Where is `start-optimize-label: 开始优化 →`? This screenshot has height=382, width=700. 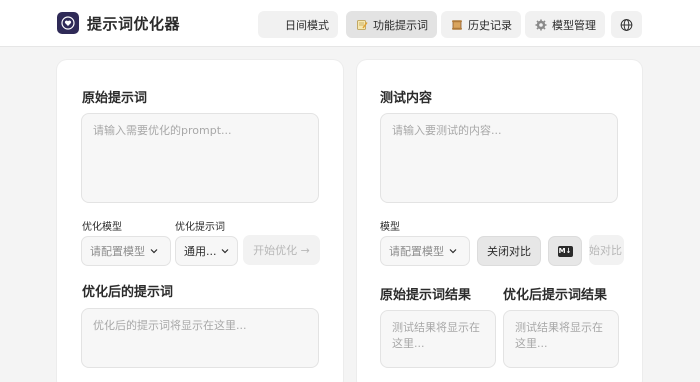
start-optimize-label: 开始优化 → is located at coordinates (281, 250).